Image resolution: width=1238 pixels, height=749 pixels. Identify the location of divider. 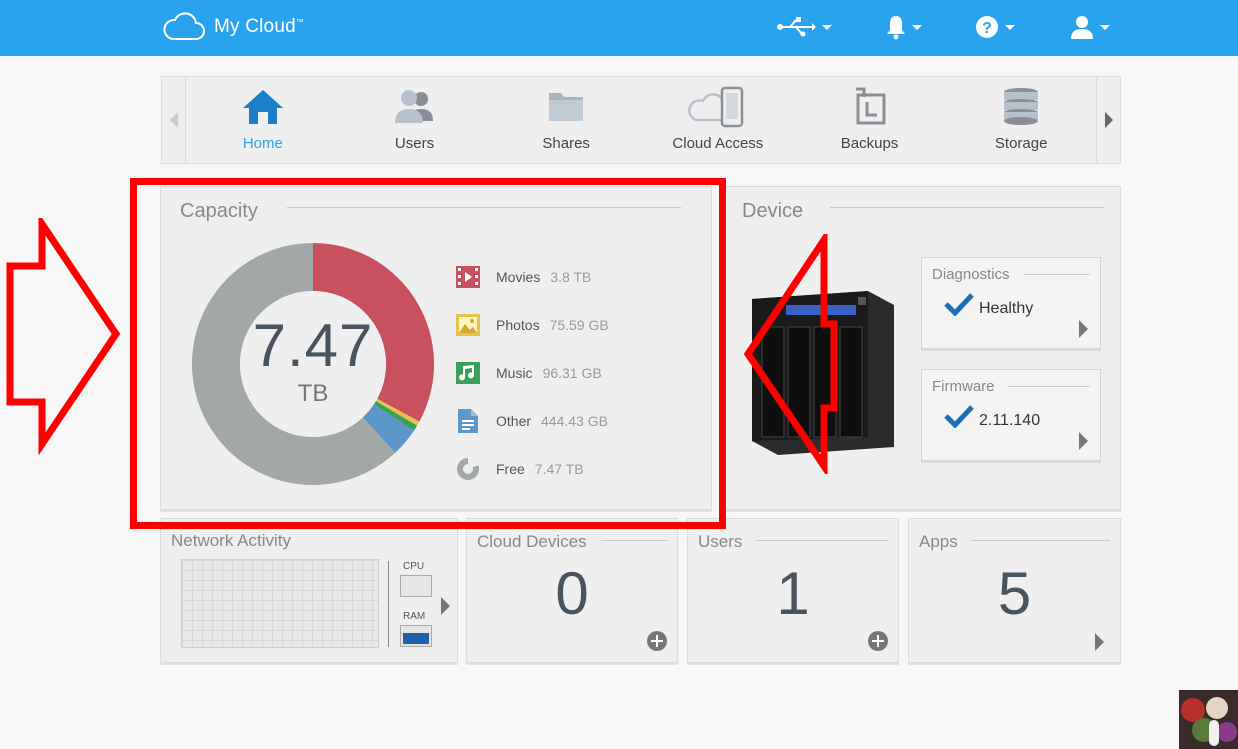
(388, 604).